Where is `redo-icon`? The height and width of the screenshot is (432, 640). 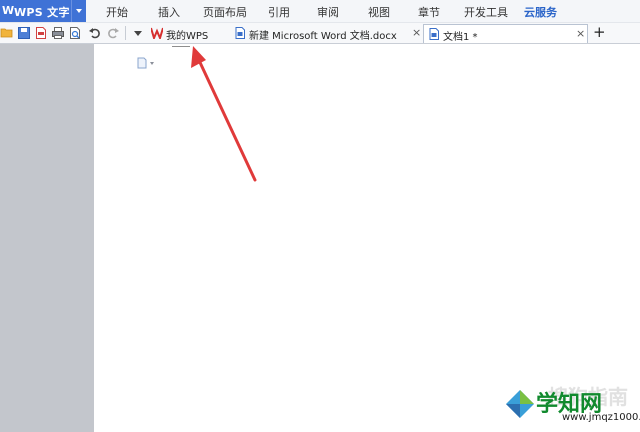
redo-icon is located at coordinates (113, 33).